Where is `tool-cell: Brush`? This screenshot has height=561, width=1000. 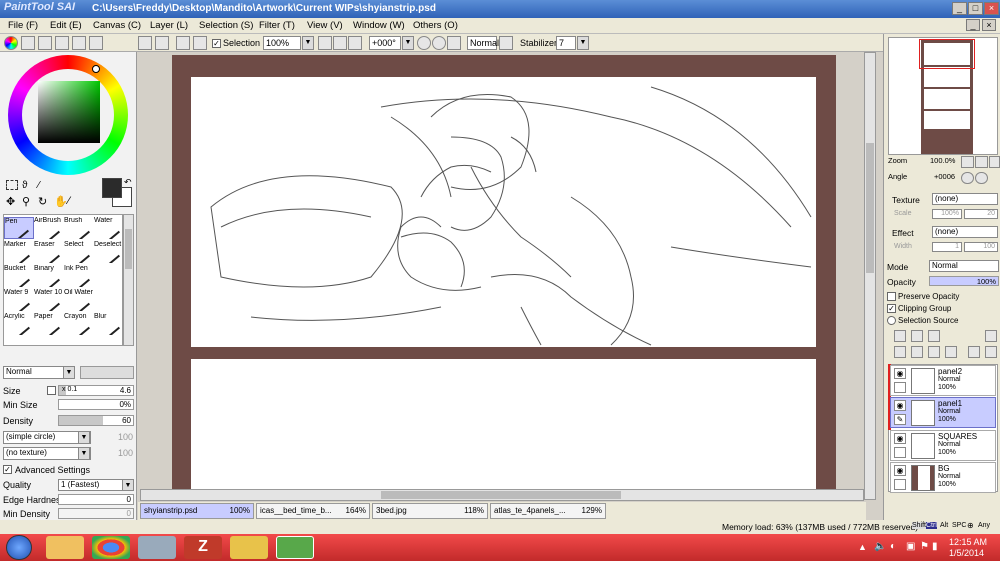
tool-cell: Brush is located at coordinates (79, 228).